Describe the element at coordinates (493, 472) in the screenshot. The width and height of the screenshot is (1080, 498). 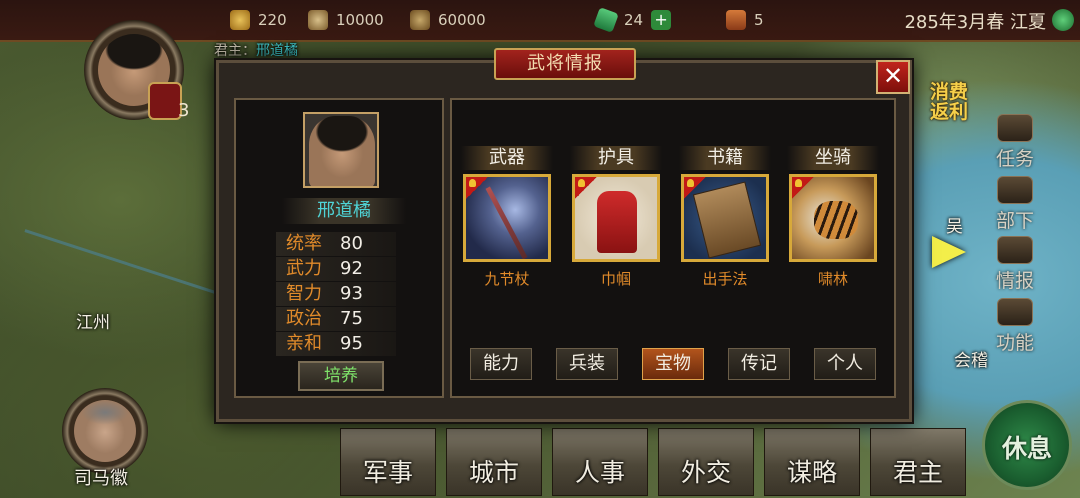
I see `nav-city-label: 城市` at that location.